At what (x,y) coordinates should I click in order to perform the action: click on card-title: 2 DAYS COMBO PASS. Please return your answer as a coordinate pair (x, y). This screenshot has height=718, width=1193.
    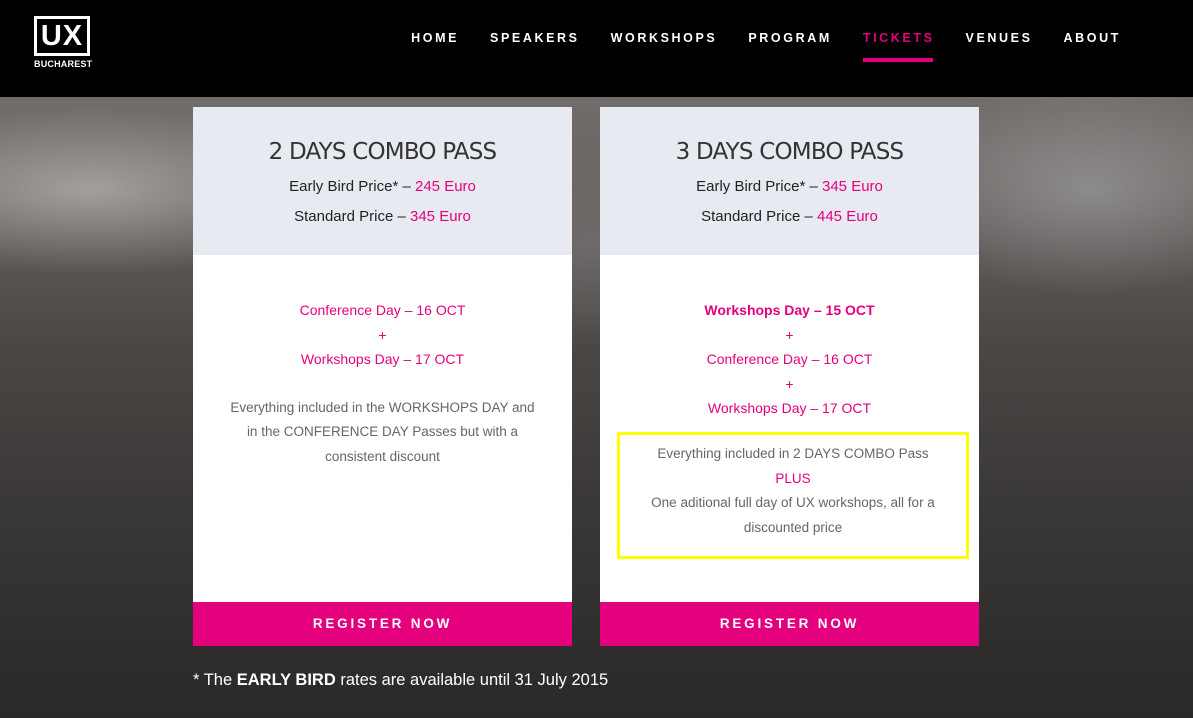
    Looking at the image, I should click on (382, 152).